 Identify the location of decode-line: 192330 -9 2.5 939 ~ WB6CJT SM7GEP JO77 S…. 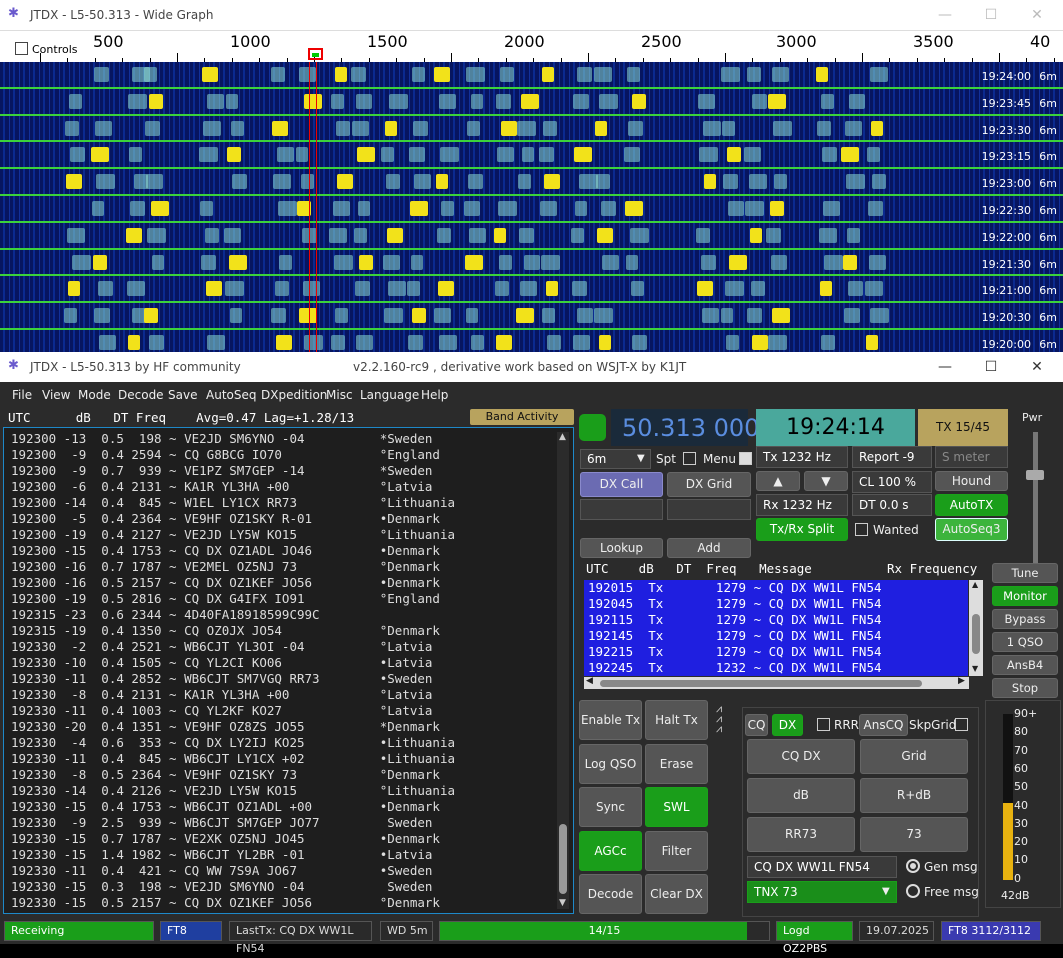
(221, 823).